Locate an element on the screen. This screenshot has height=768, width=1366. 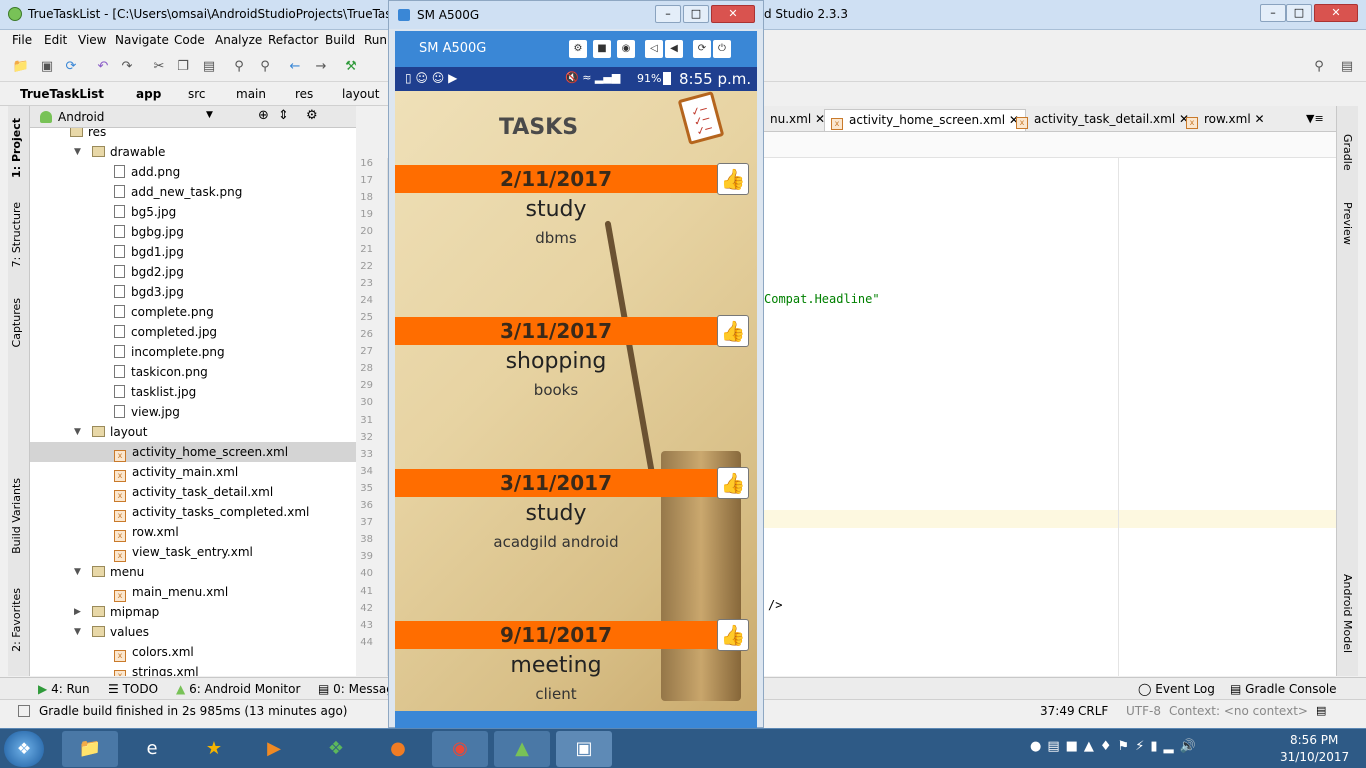
tree-file: x view_task_entry.xml is located at coordinates (183, 552).